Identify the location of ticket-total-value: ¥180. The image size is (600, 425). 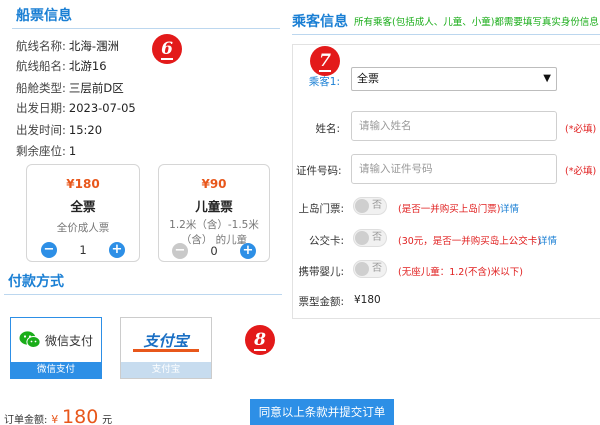
(367, 300).